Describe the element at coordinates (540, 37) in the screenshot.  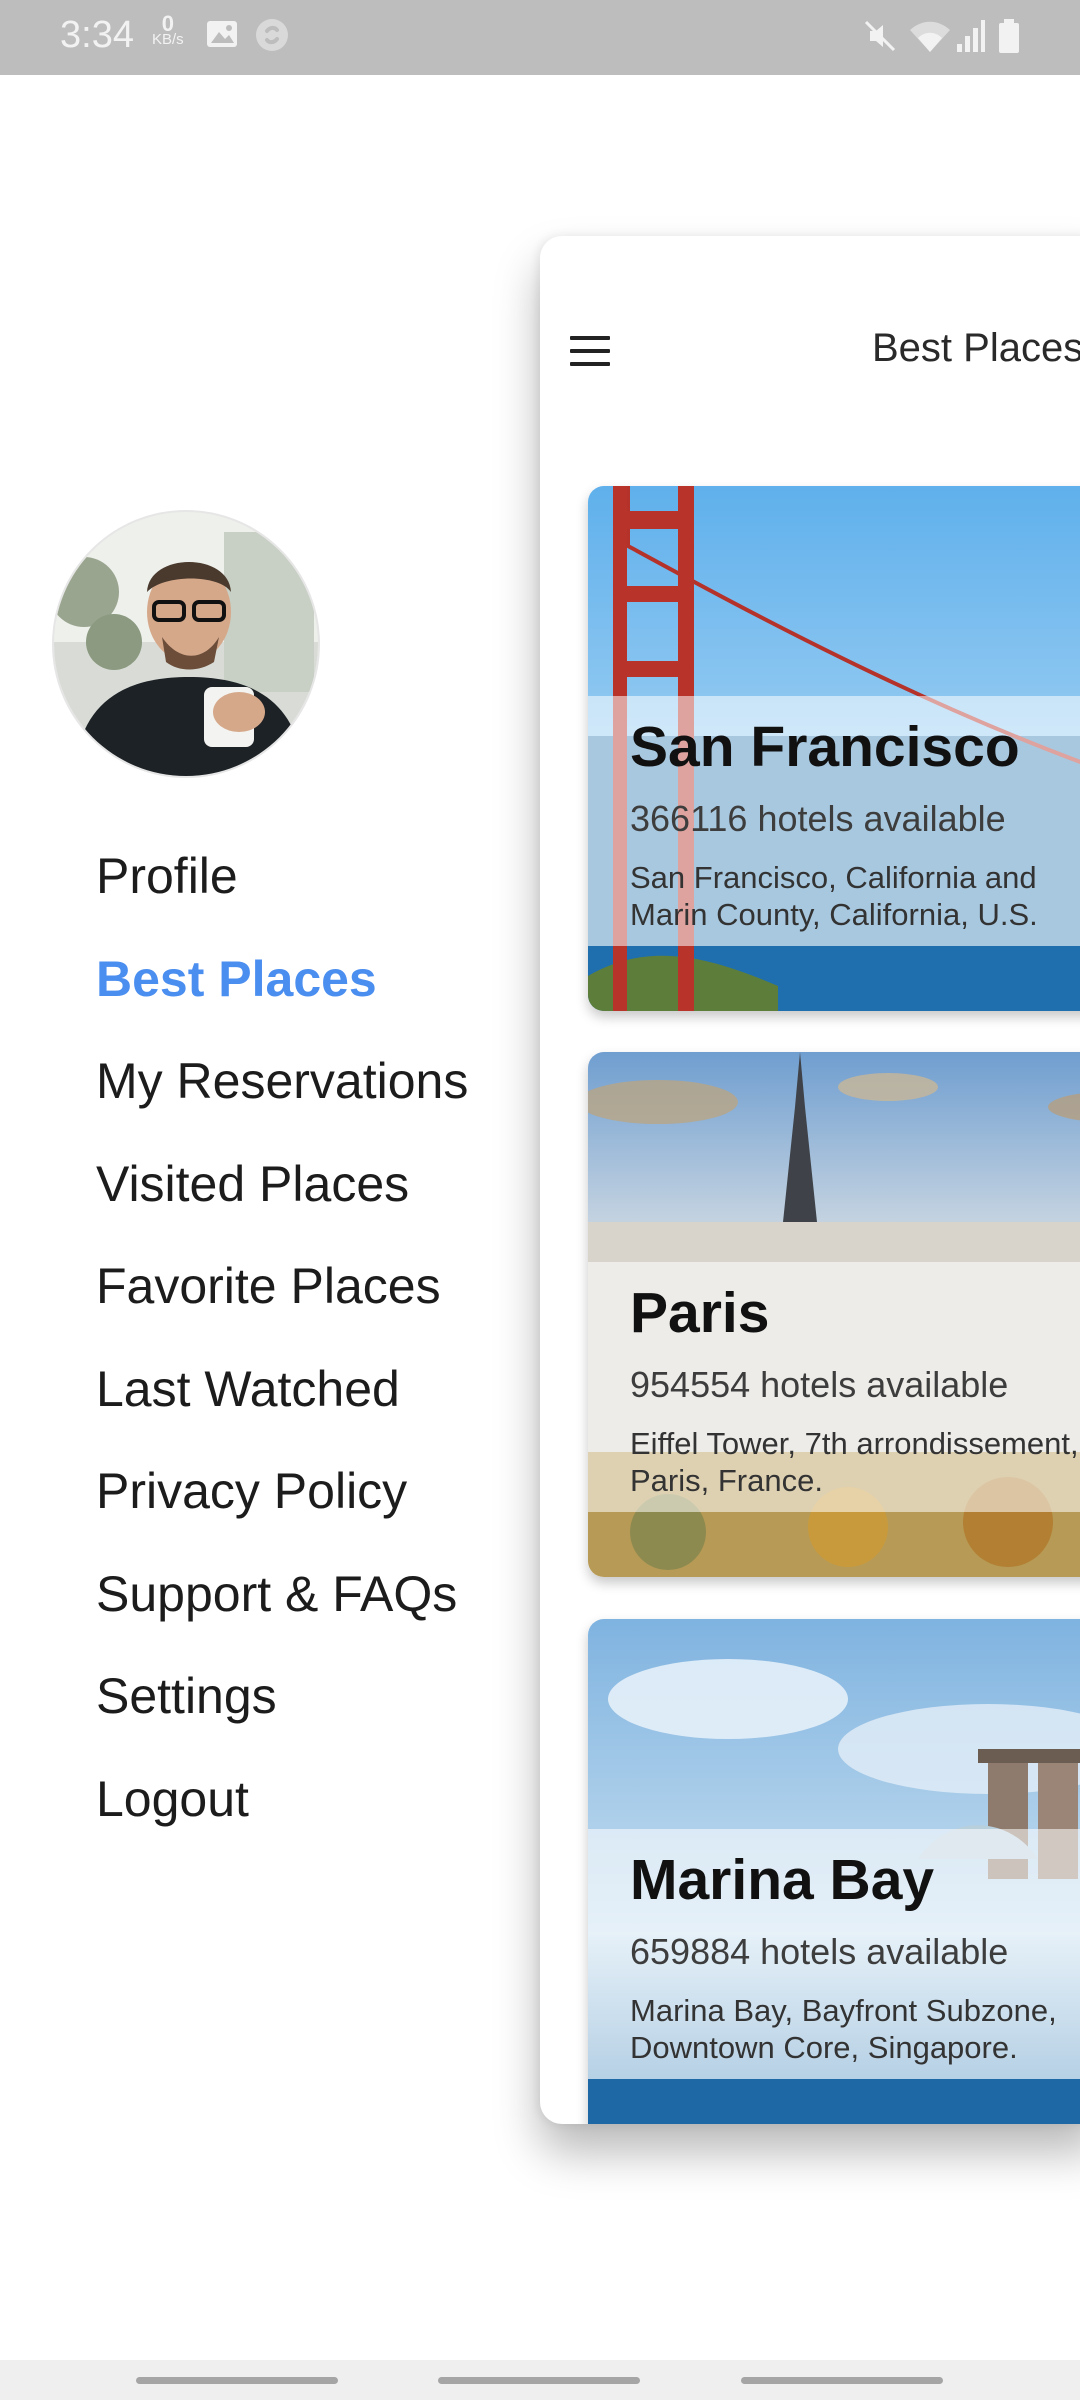
I see `status-bar: 3:34 0 KB/s` at that location.